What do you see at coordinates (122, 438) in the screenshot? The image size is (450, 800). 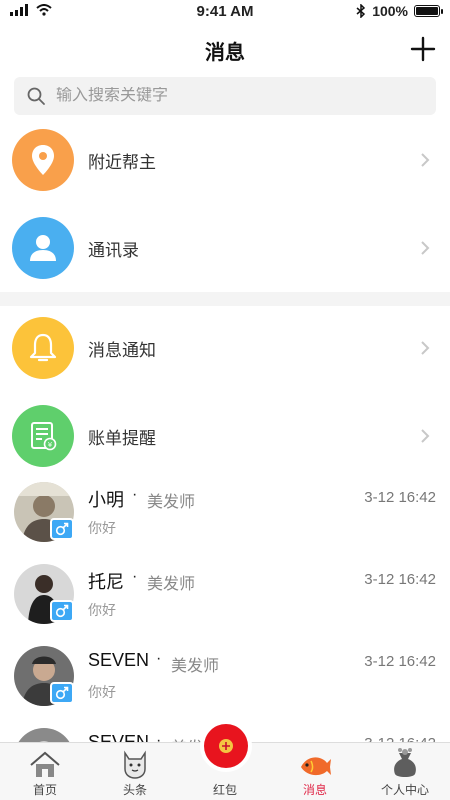 I see `entry-label: 账单提醒` at bounding box center [122, 438].